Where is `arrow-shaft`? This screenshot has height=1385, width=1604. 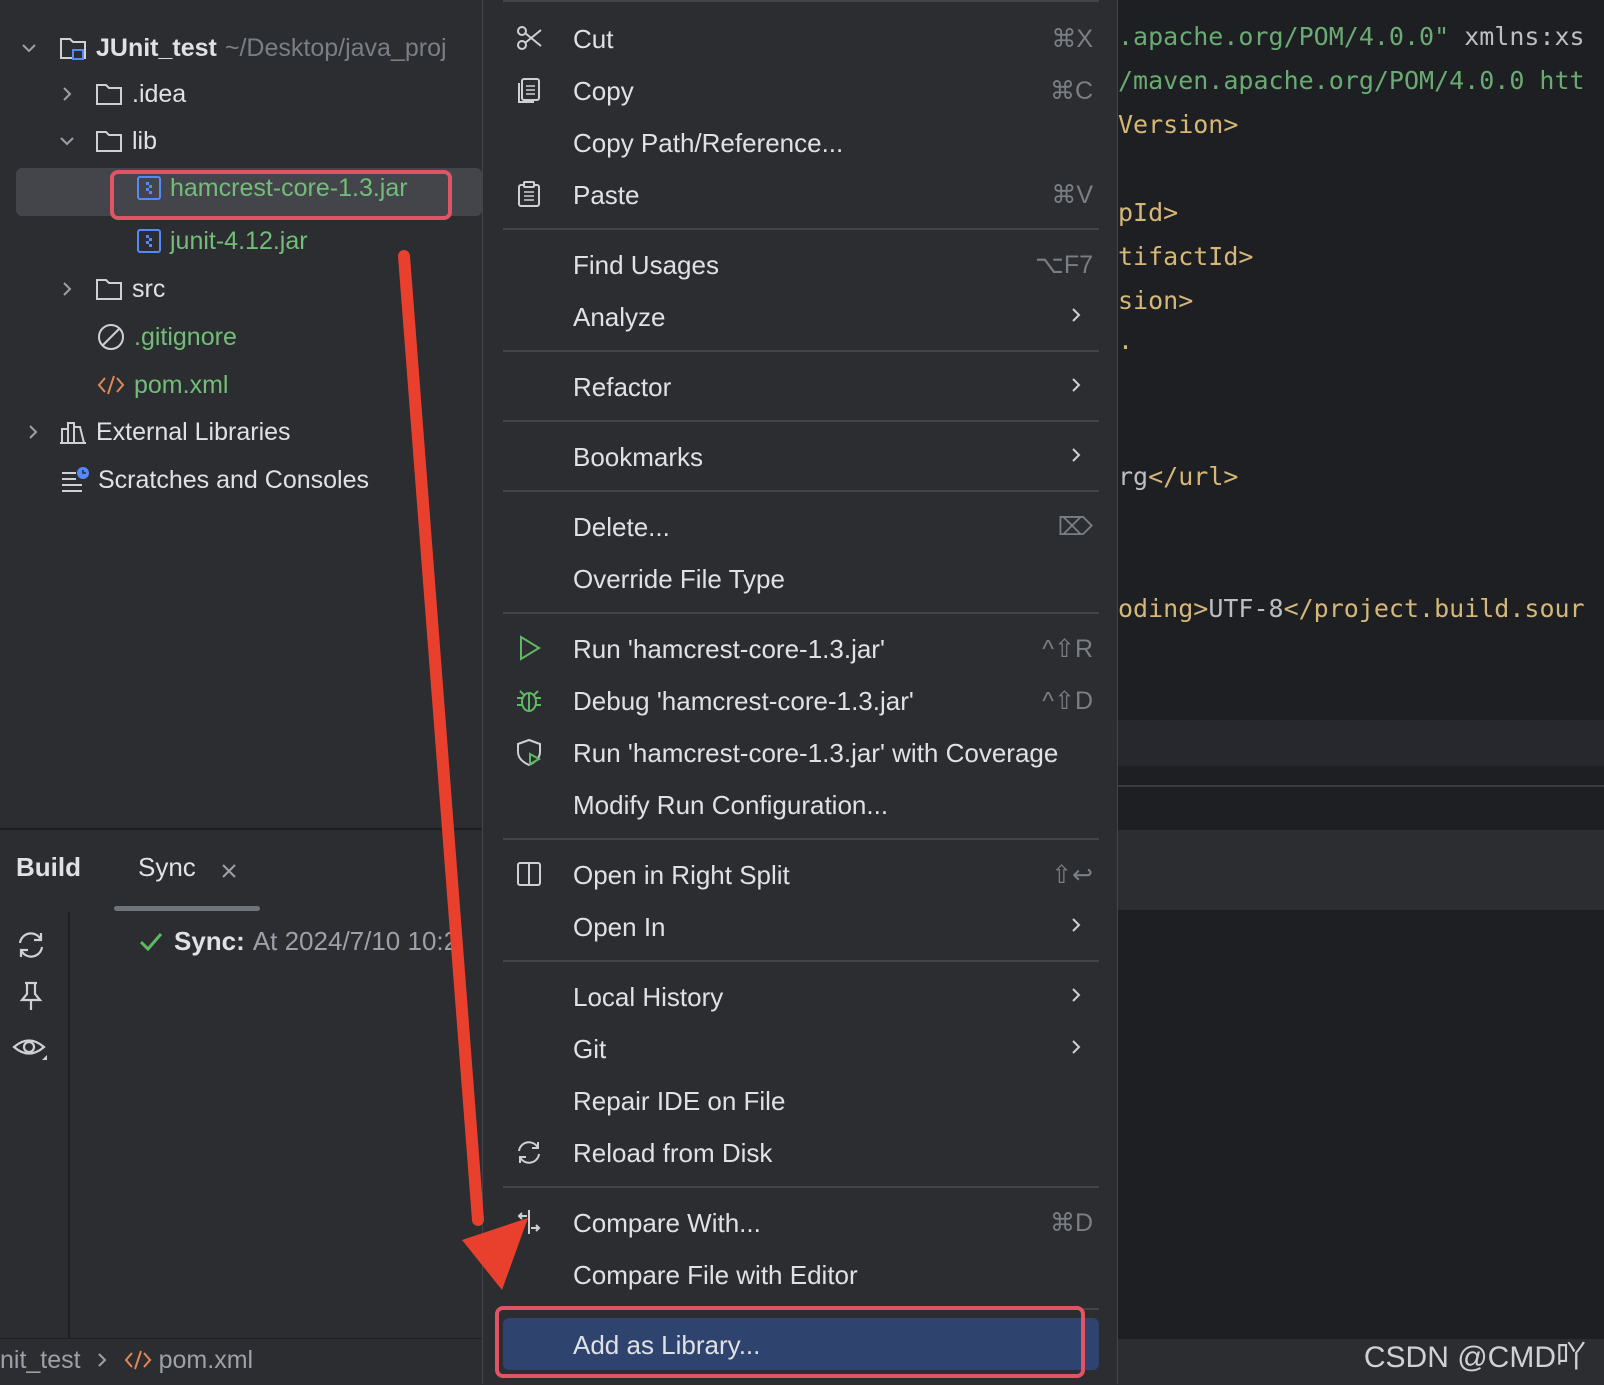 arrow-shaft is located at coordinates (441, 738).